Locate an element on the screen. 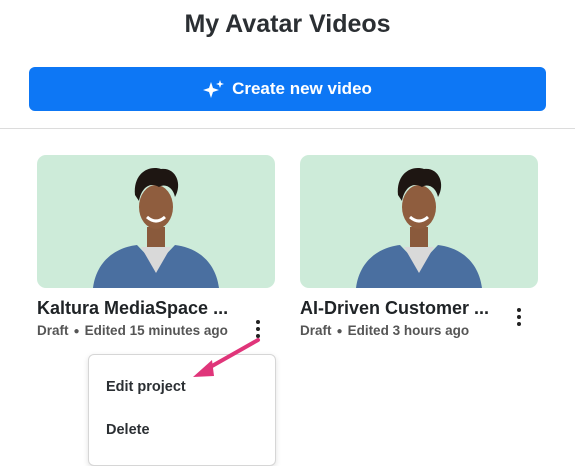 The image size is (575, 466). video-meta: Draft ● Edited 3 hours ago is located at coordinates (400, 331).